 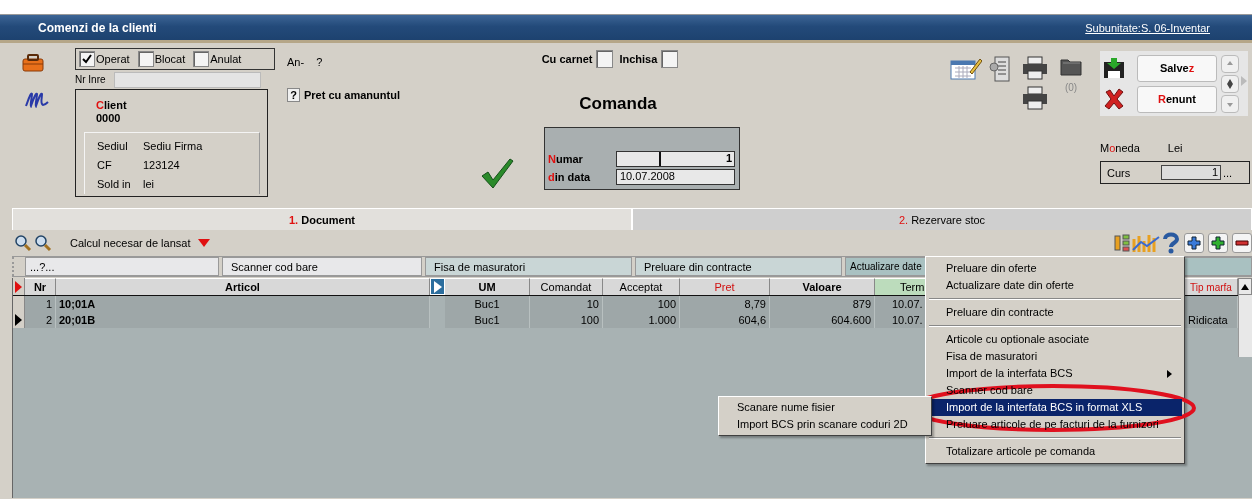 I want to click on menu-item: Fisa de masuratori, so click(x=1055, y=356).